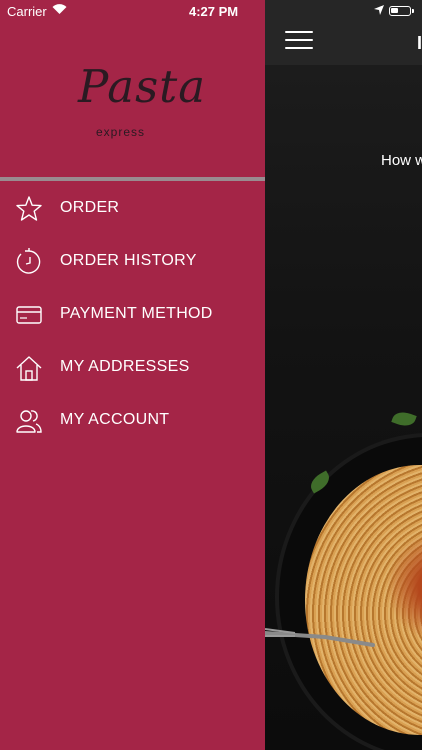 The image size is (422, 750). What do you see at coordinates (59, 9) in the screenshot?
I see `wifi-icon` at bounding box center [59, 9].